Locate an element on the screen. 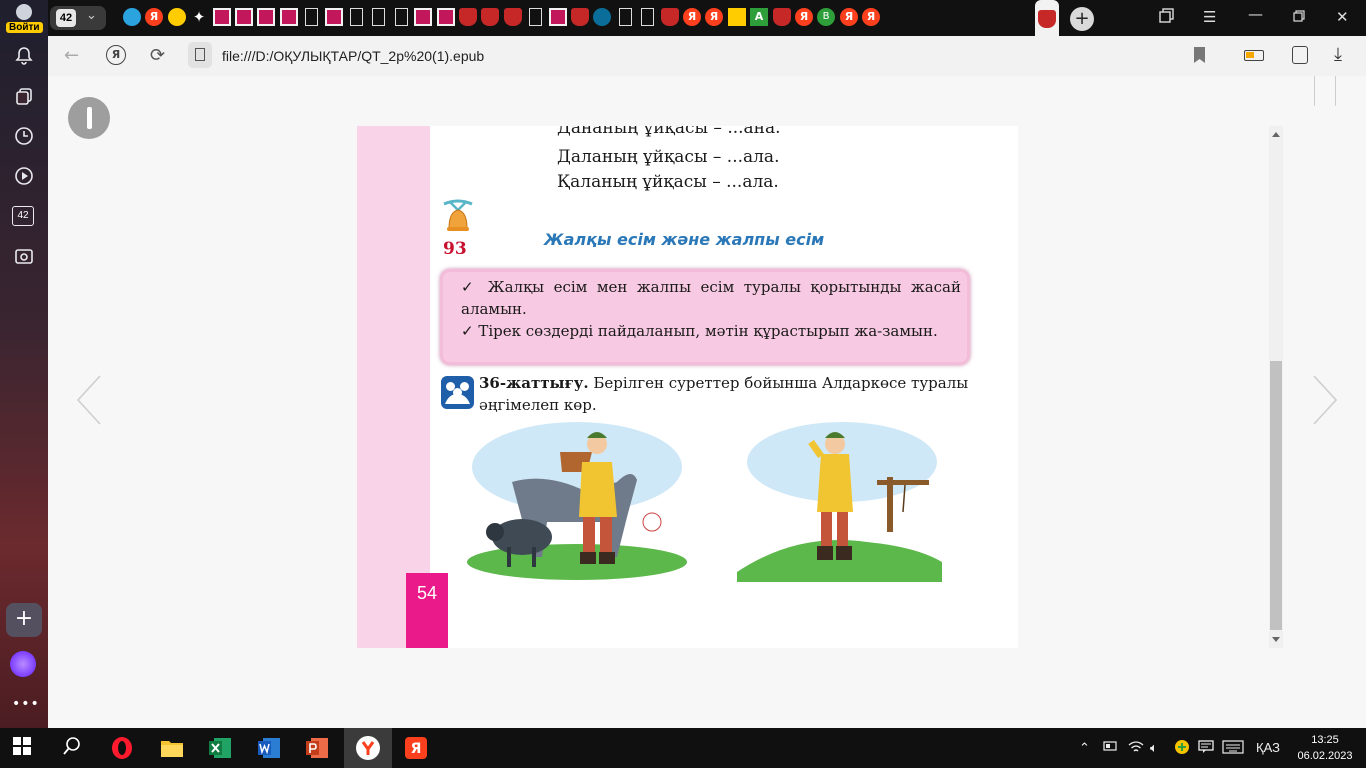 The image size is (1366, 768). bookmark-corner-icon is located at coordinates (1325, 91).